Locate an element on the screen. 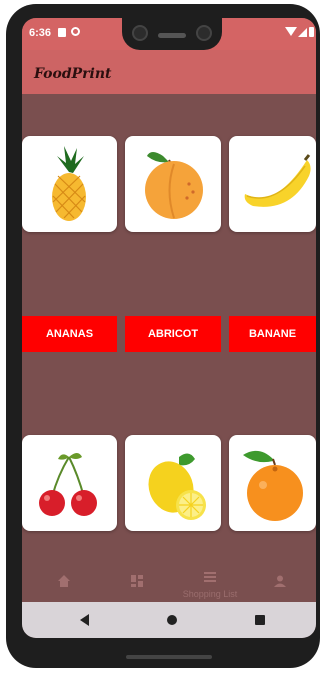 This screenshot has height=675, width=326. person-icon is located at coordinates (280, 581).